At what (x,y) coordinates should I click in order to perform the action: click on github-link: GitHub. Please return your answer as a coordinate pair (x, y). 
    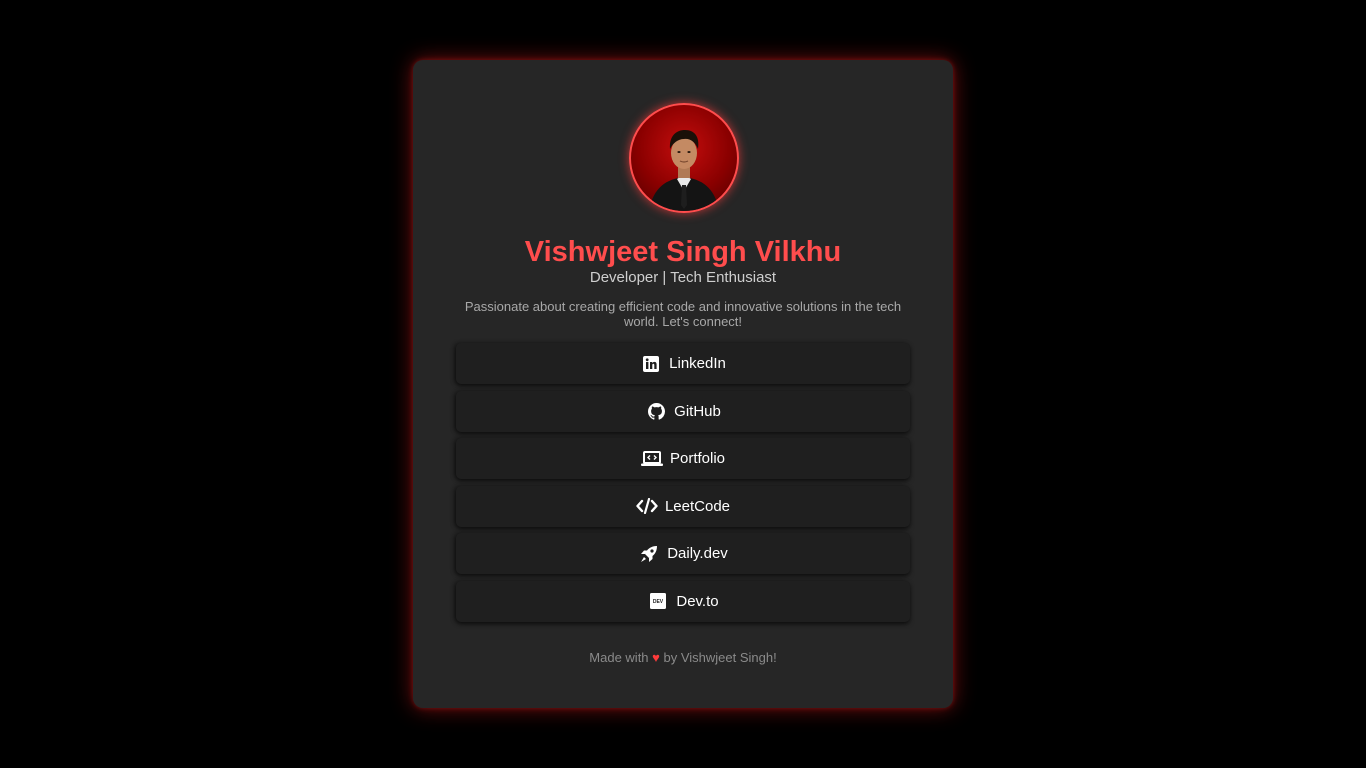
    Looking at the image, I should click on (683, 411).